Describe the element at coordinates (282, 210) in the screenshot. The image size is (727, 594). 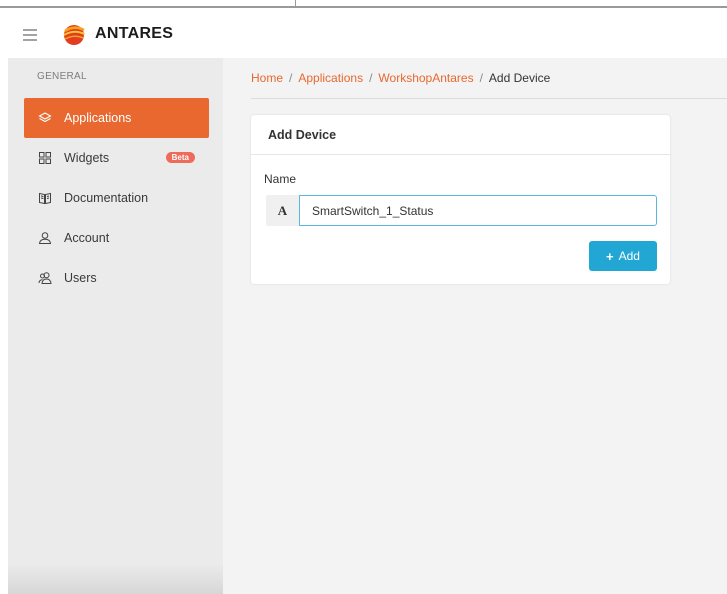
I see `text-type-icon: A` at that location.